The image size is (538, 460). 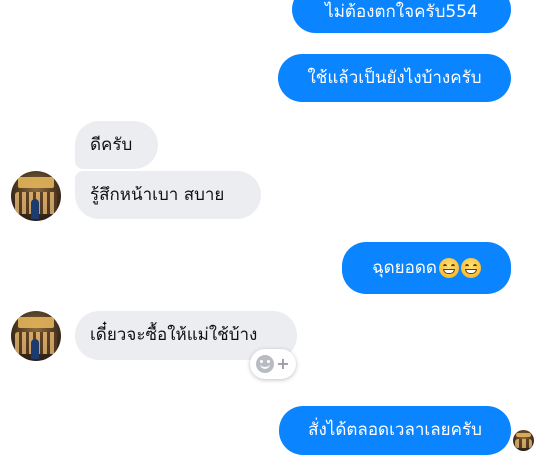 What do you see at coordinates (448, 268) in the screenshot?
I see `grinning-face-icon` at bounding box center [448, 268].